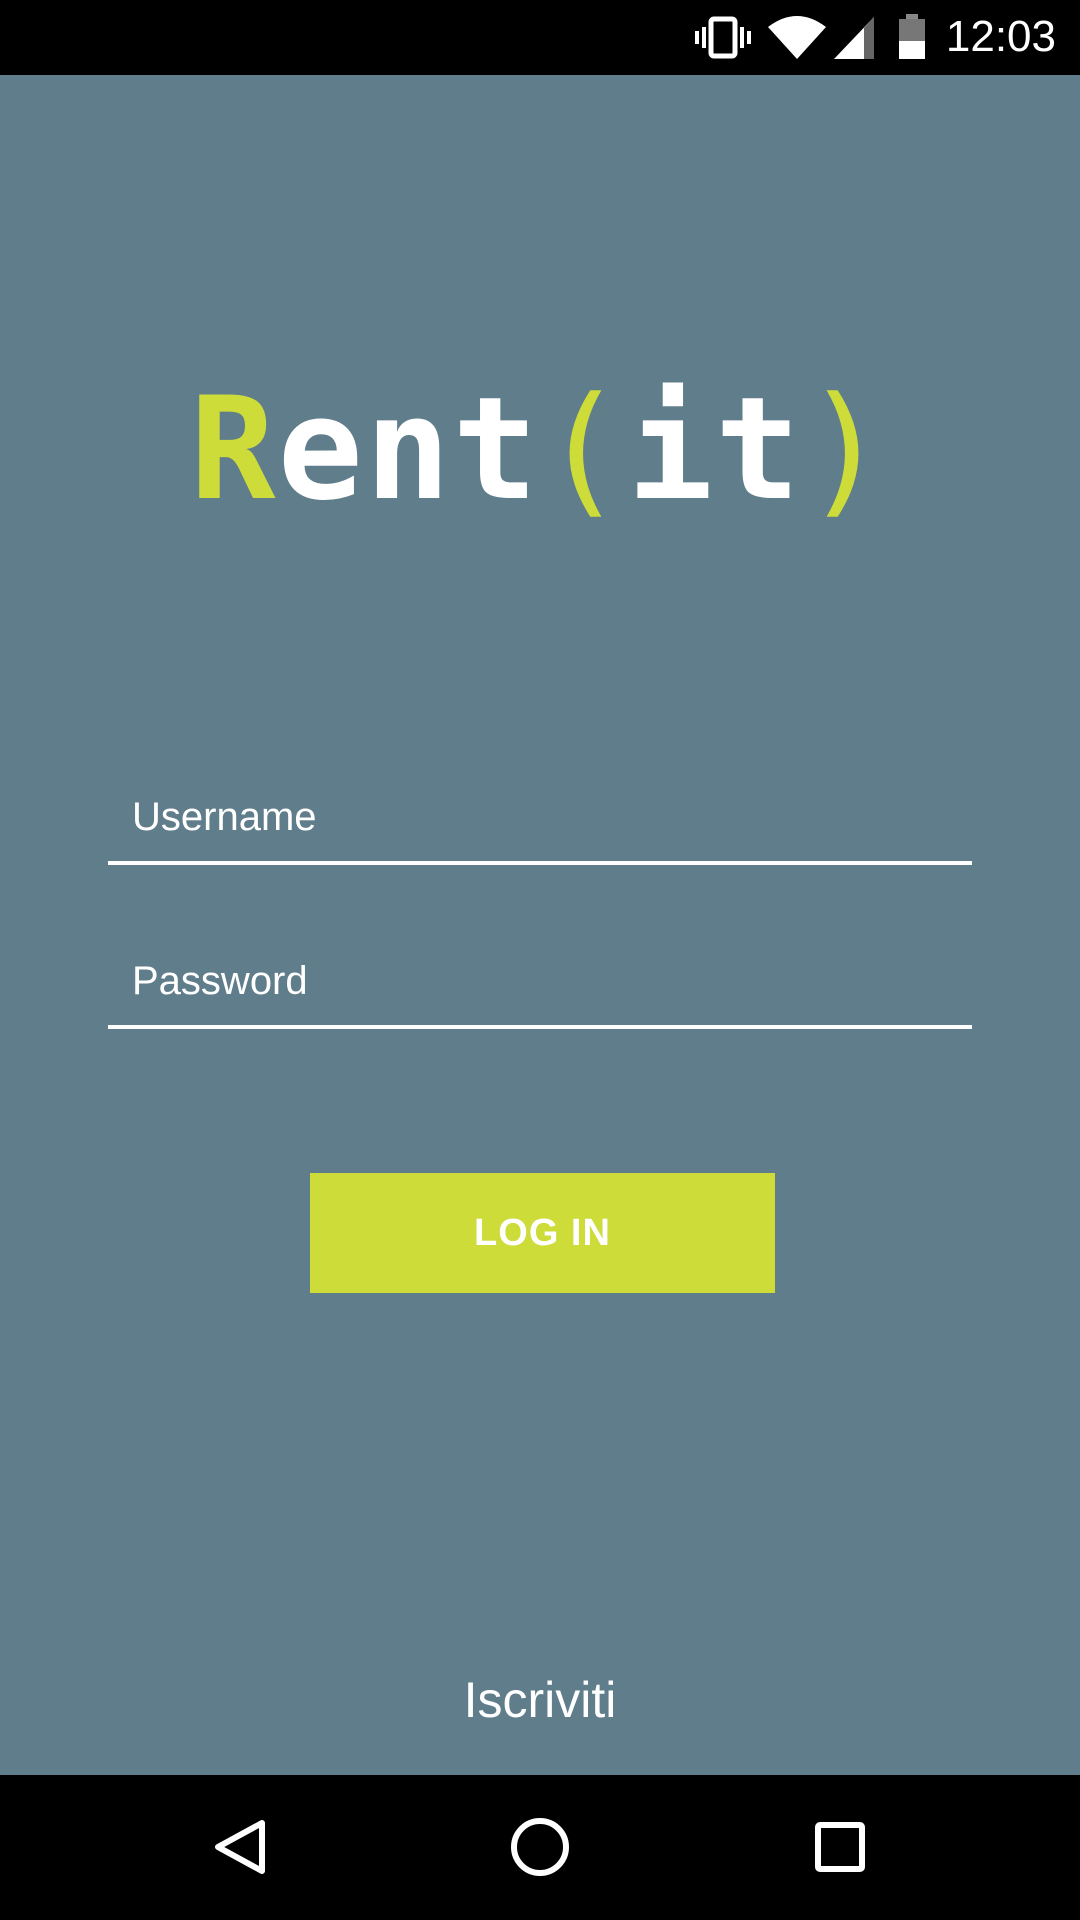 The image size is (1080, 1920). I want to click on logo-letter-r: R, so click(234, 449).